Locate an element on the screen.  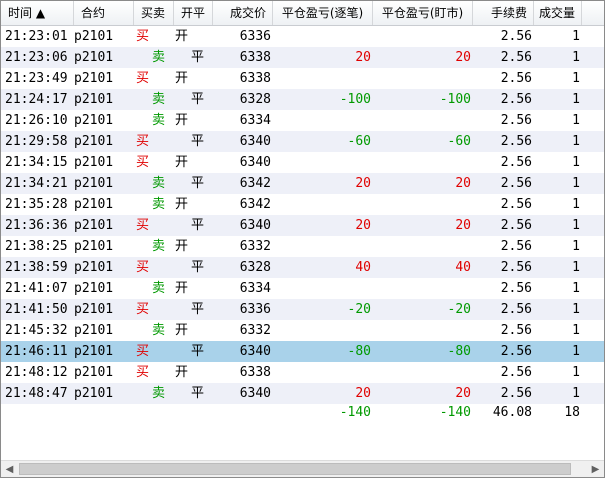
cell-time: 21:38:59 is located at coordinates (36, 267).